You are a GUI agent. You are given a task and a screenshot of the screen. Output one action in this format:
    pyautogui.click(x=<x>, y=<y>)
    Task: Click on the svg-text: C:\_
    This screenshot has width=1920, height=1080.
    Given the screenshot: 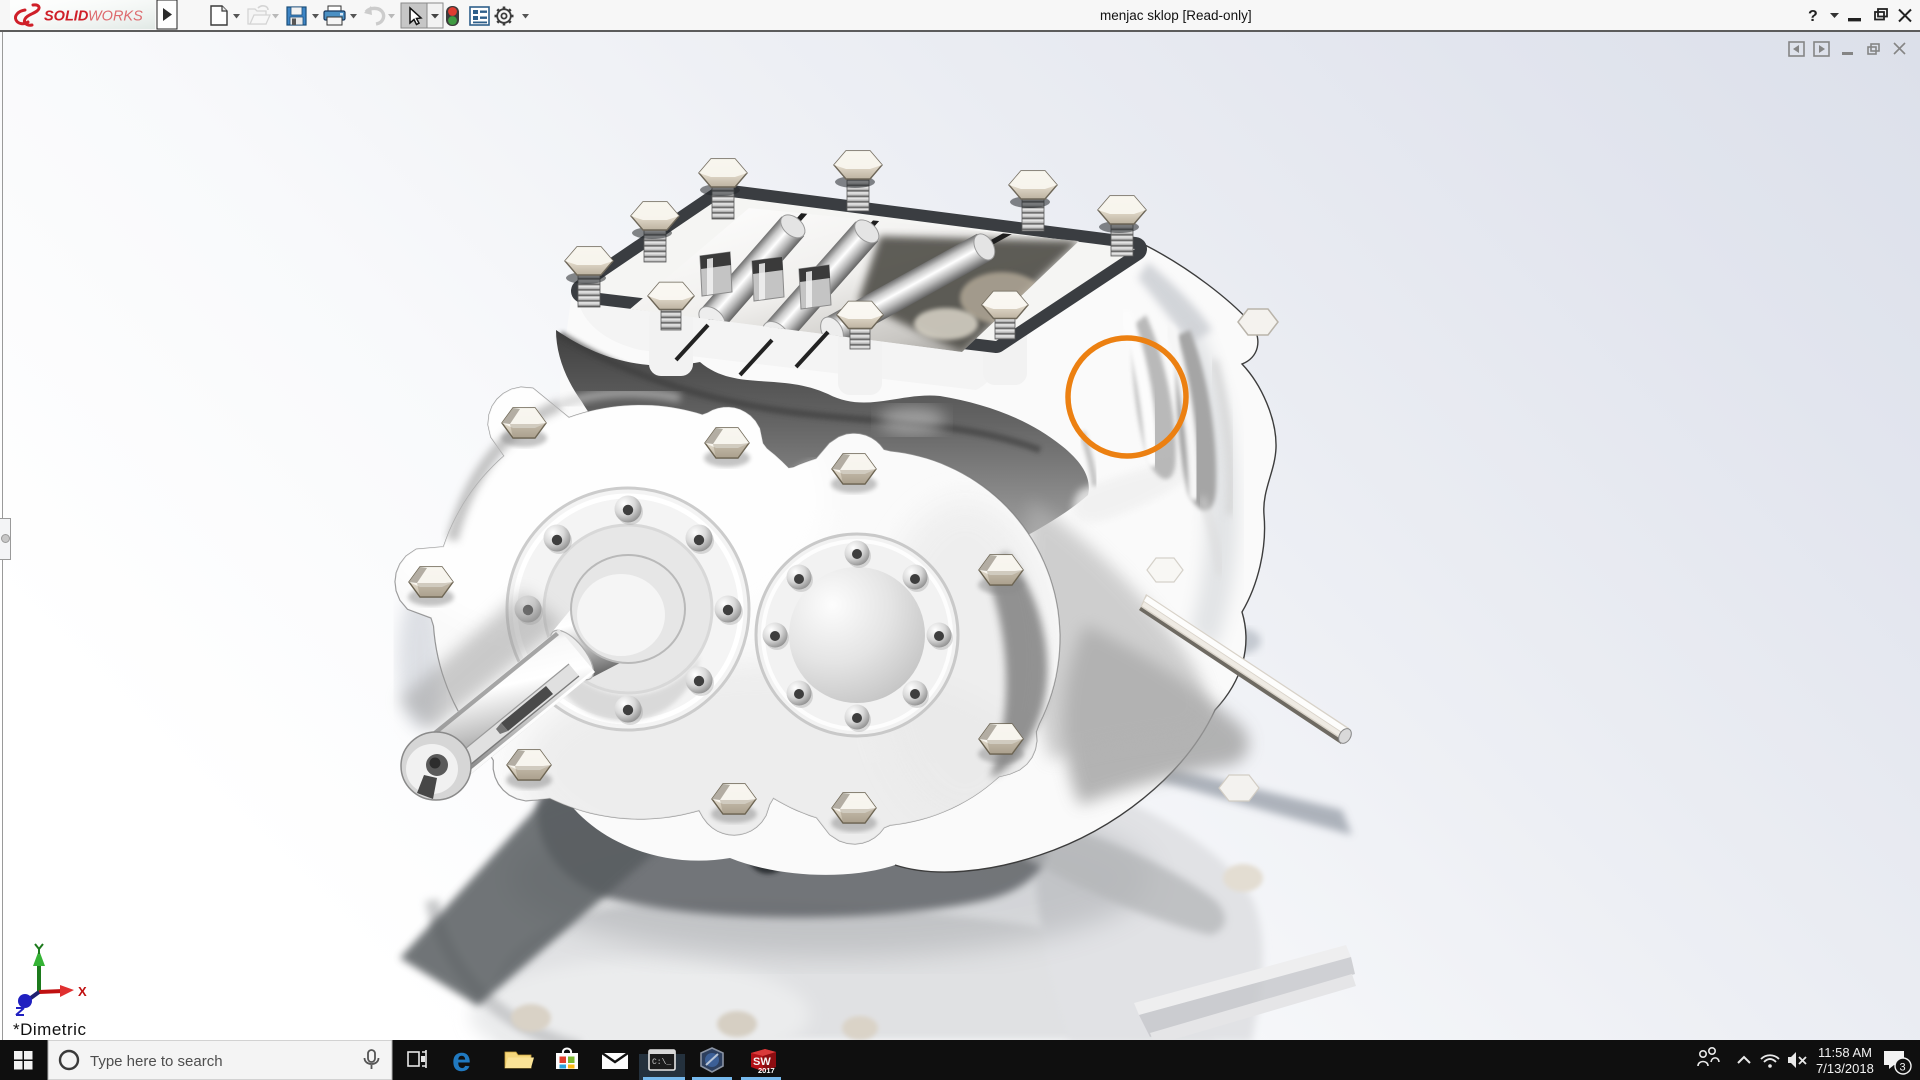 What is the action you would take?
    pyautogui.click(x=661, y=1062)
    